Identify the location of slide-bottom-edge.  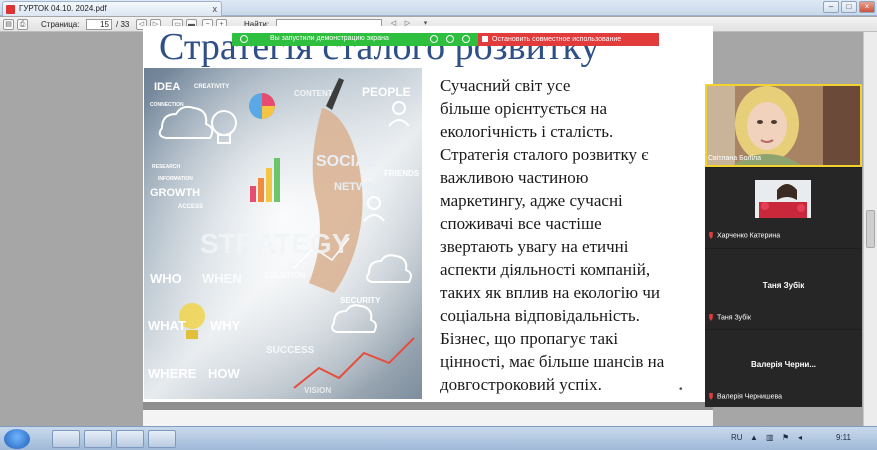
(428, 406).